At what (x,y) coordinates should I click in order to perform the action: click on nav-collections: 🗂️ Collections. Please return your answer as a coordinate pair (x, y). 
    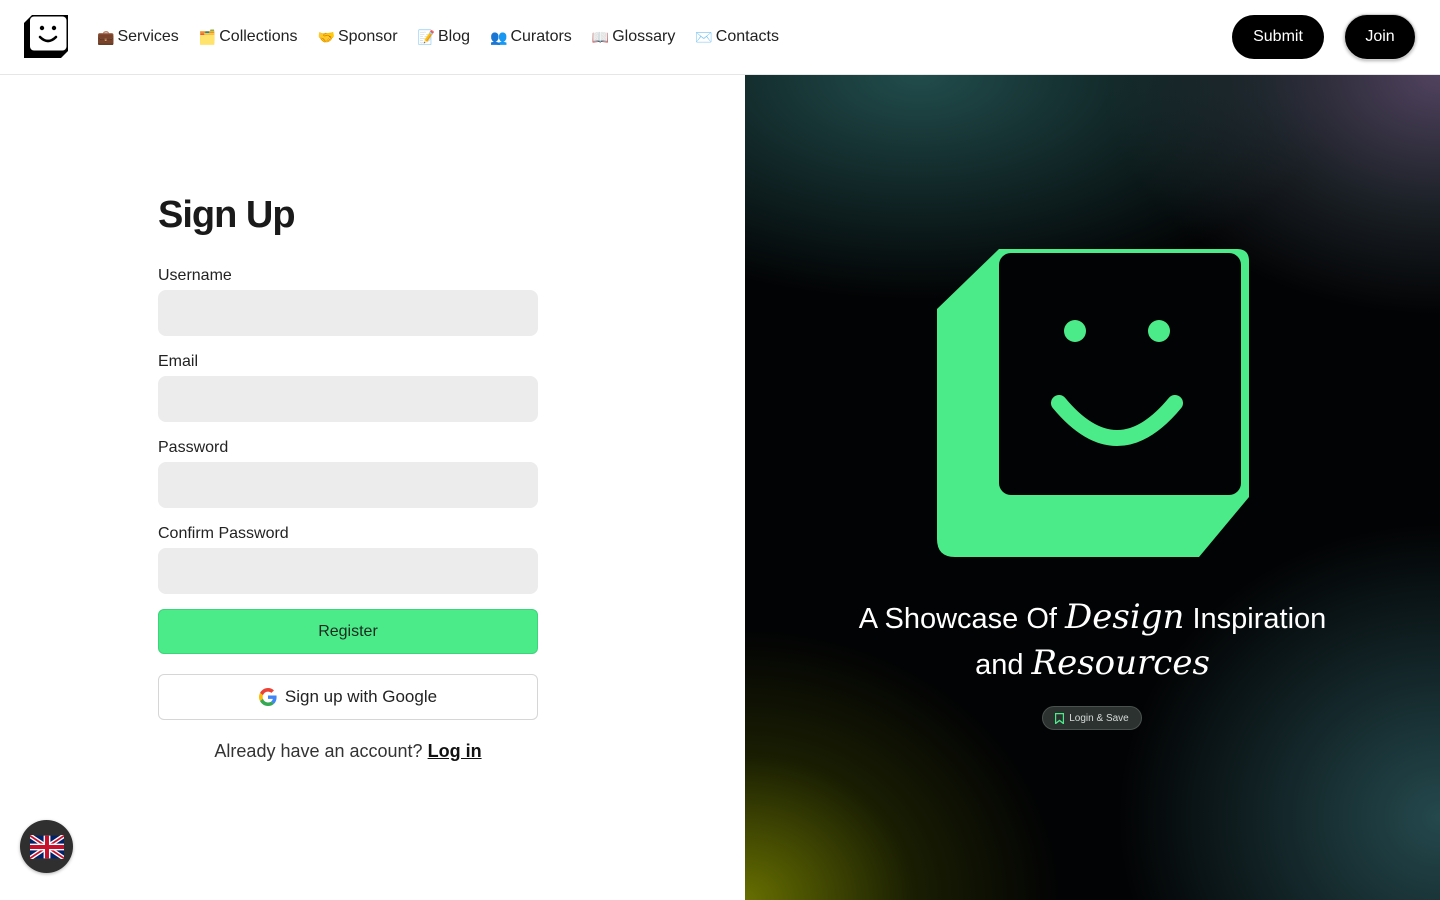
    Looking at the image, I should click on (248, 37).